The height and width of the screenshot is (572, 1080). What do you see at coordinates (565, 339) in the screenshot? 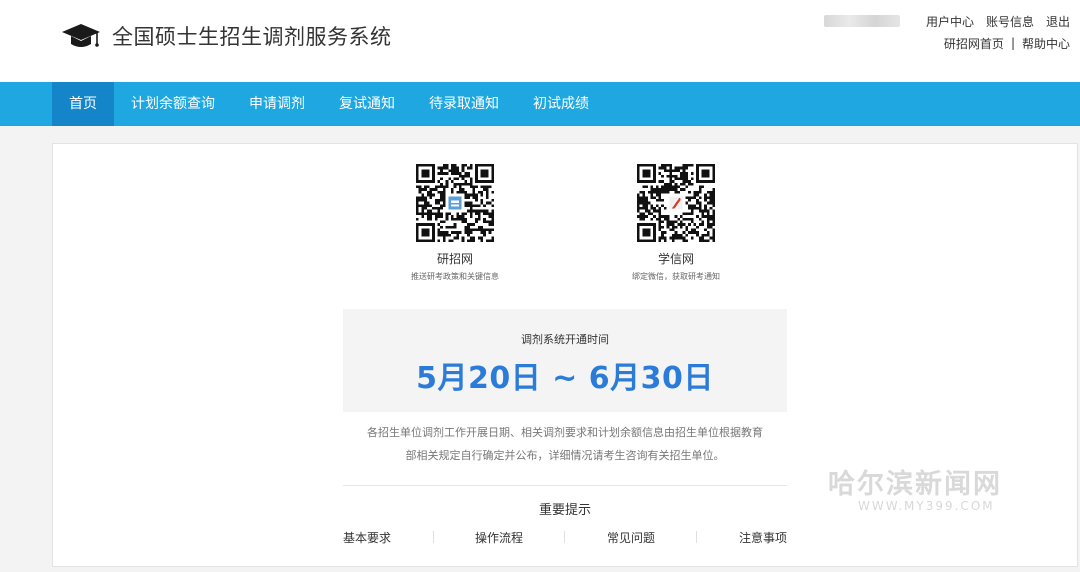
I see `open-time-label: 调剂系统开通时间` at bounding box center [565, 339].